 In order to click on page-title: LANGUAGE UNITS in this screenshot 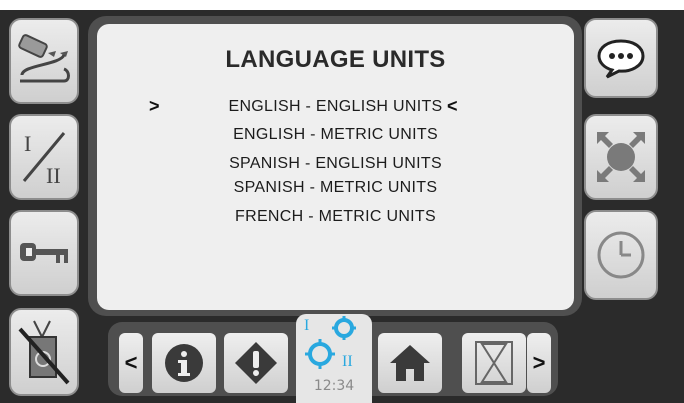, I will do `click(335, 59)`.